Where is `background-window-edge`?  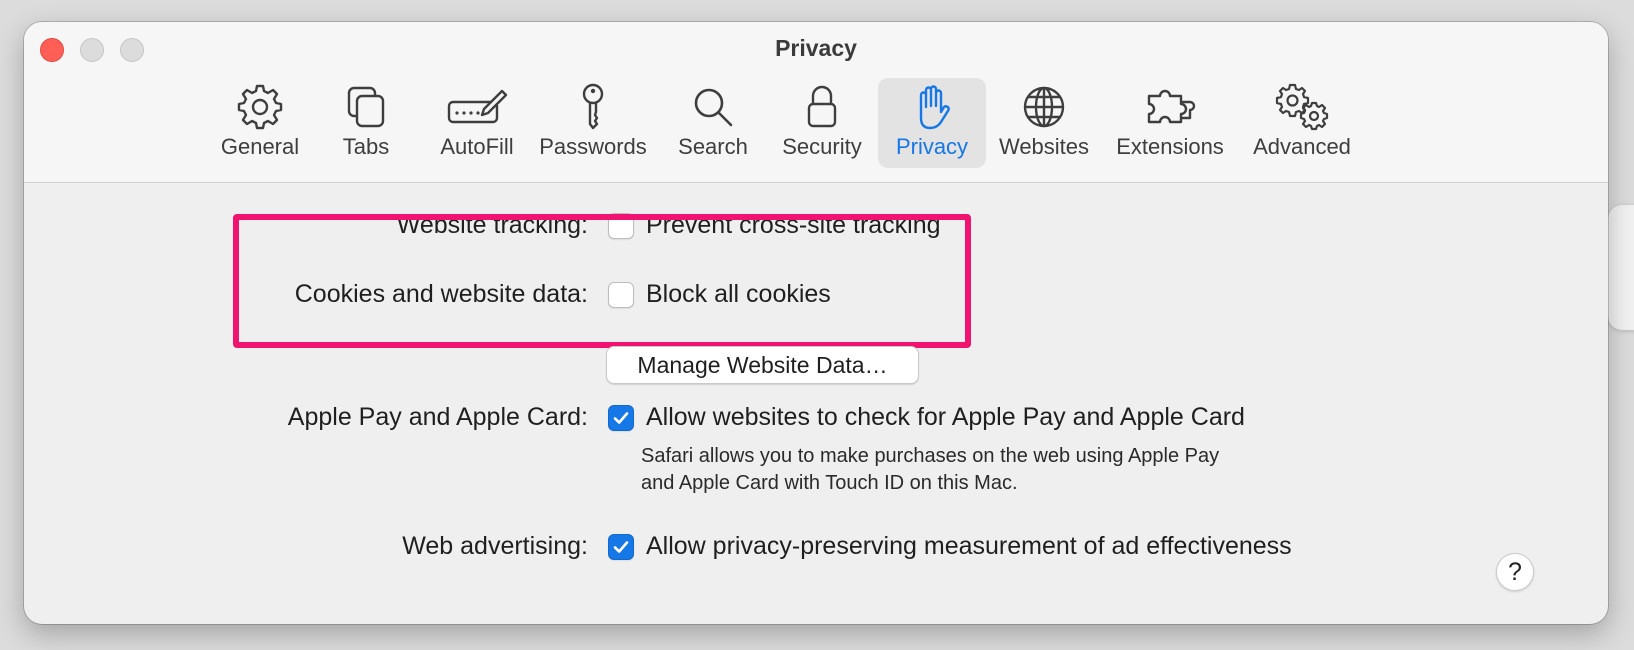 background-window-edge is located at coordinates (1621, 267).